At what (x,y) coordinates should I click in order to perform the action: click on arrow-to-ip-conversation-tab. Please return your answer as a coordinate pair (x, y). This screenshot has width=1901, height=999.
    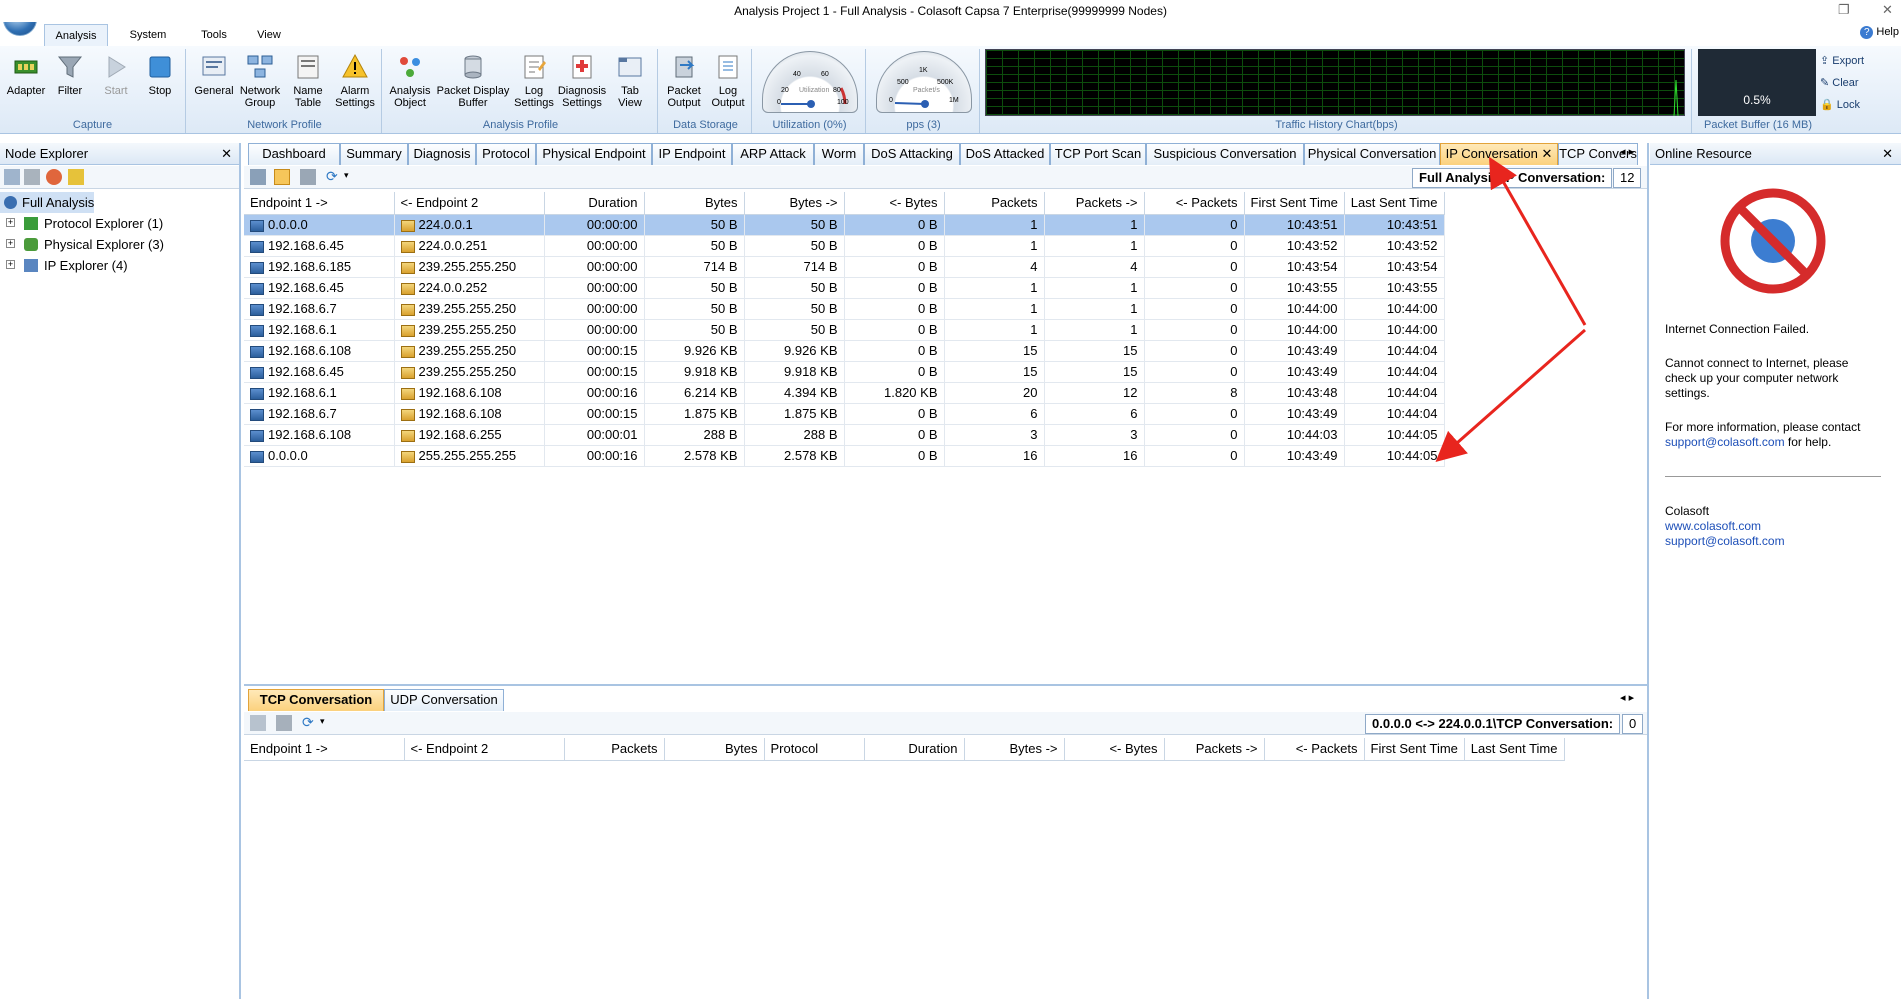
    Looking at the image, I should click on (1538, 241).